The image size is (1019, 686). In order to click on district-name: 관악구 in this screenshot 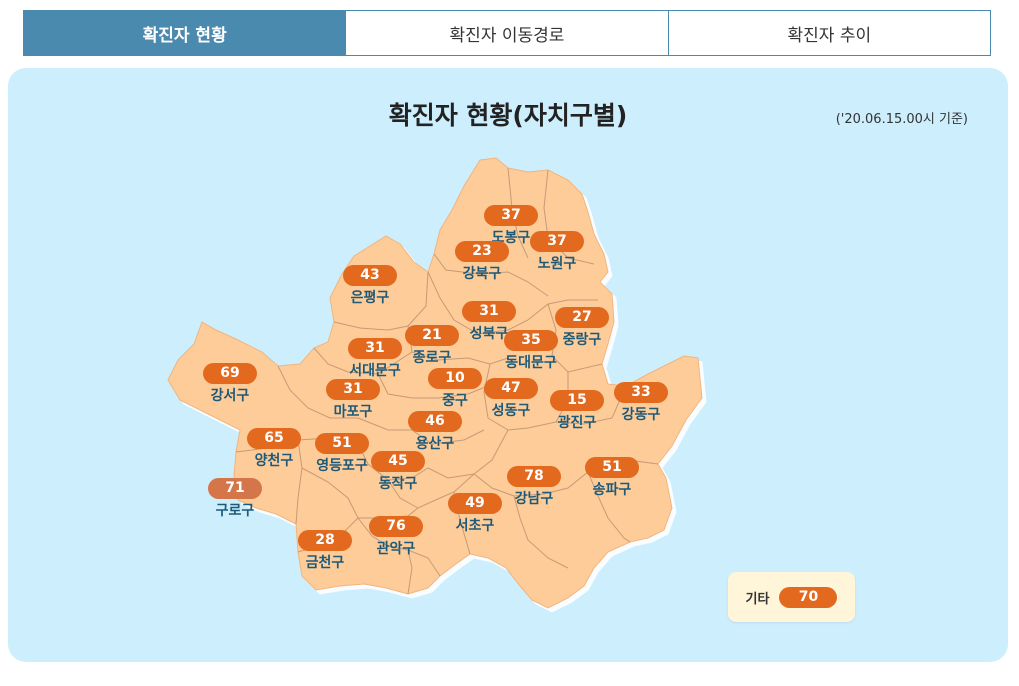, I will do `click(396, 549)`.